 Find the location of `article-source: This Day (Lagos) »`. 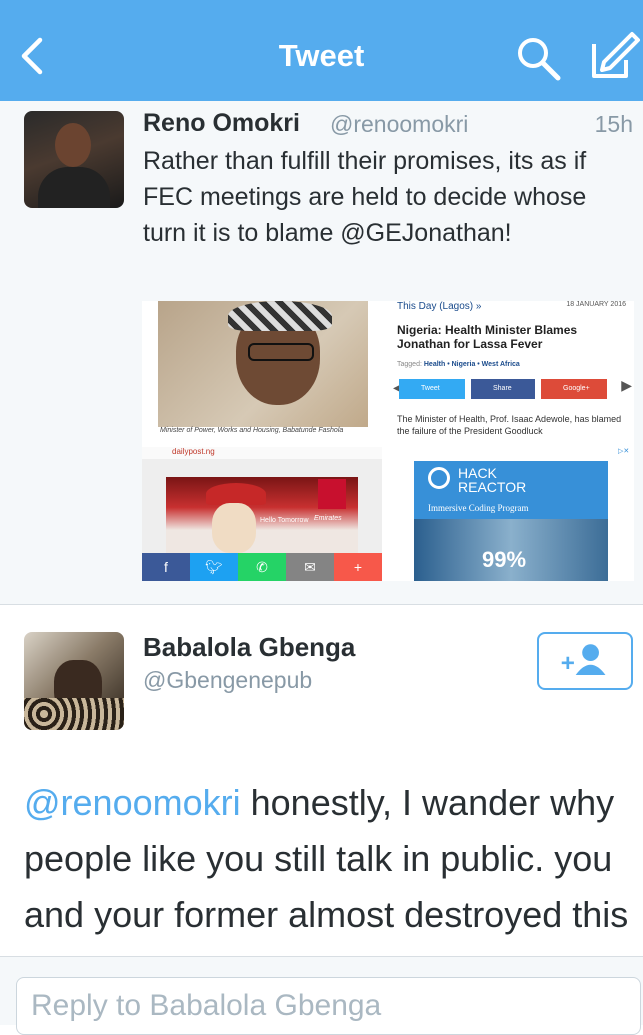

article-source: This Day (Lagos) » is located at coordinates (439, 306).